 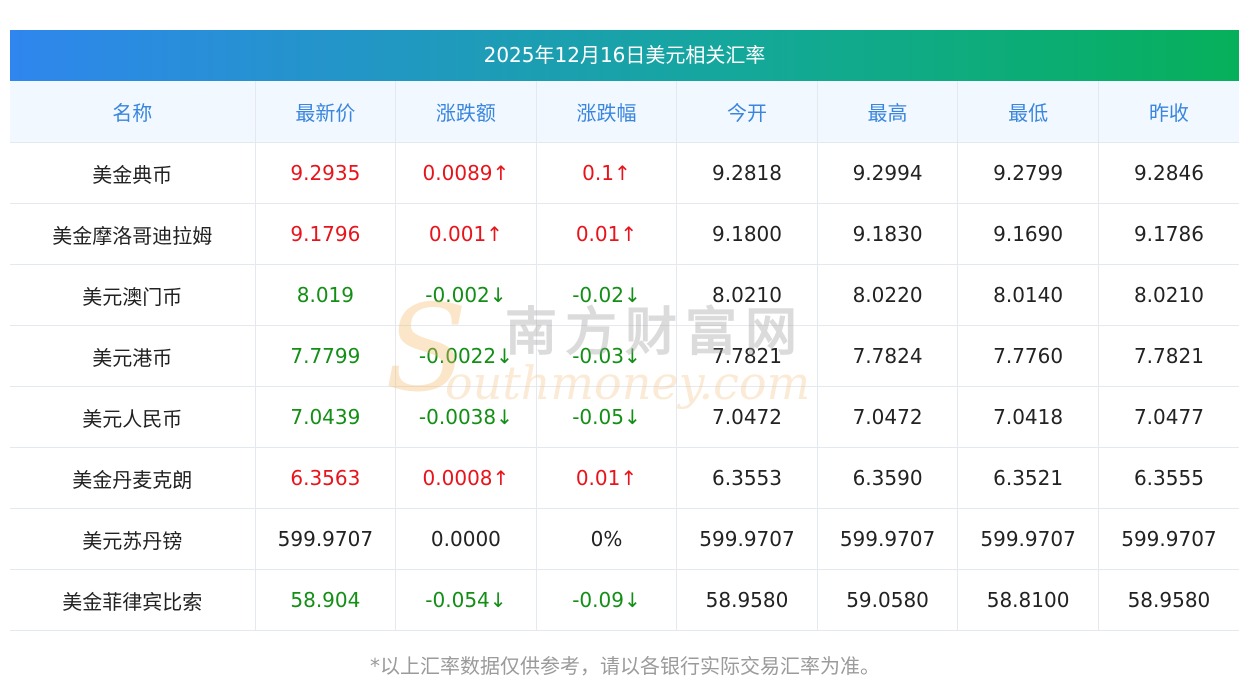 What do you see at coordinates (1028, 600) in the screenshot?
I see `cell-low: 58.8100` at bounding box center [1028, 600].